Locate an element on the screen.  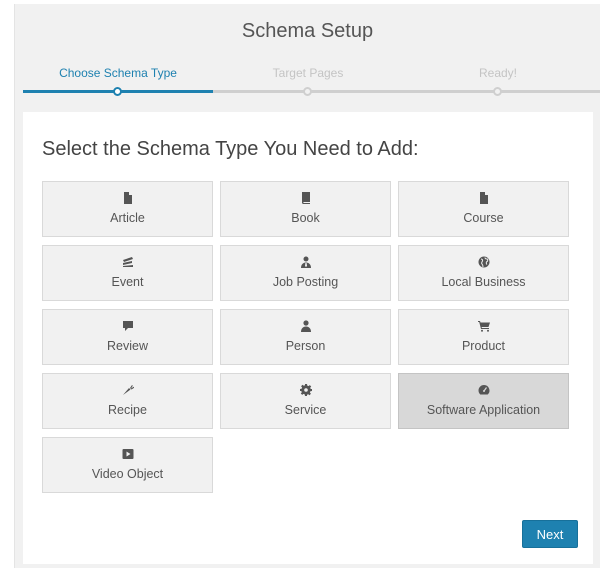
schema-card-article: Article is located at coordinates (127, 209).